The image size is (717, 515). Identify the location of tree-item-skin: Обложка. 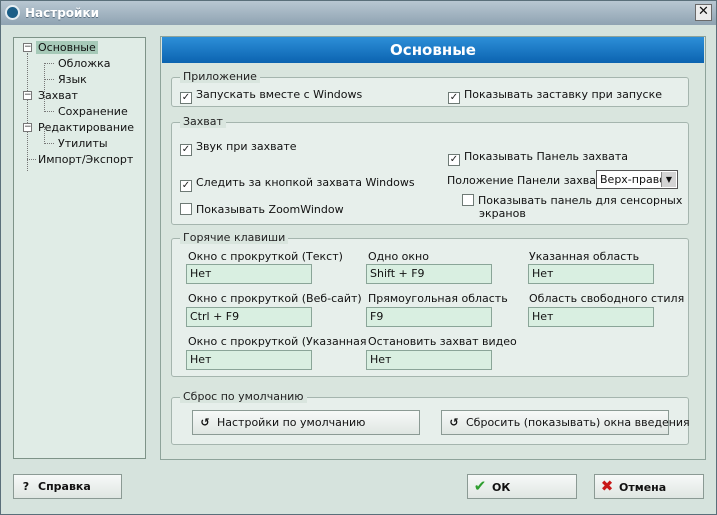
(84, 63).